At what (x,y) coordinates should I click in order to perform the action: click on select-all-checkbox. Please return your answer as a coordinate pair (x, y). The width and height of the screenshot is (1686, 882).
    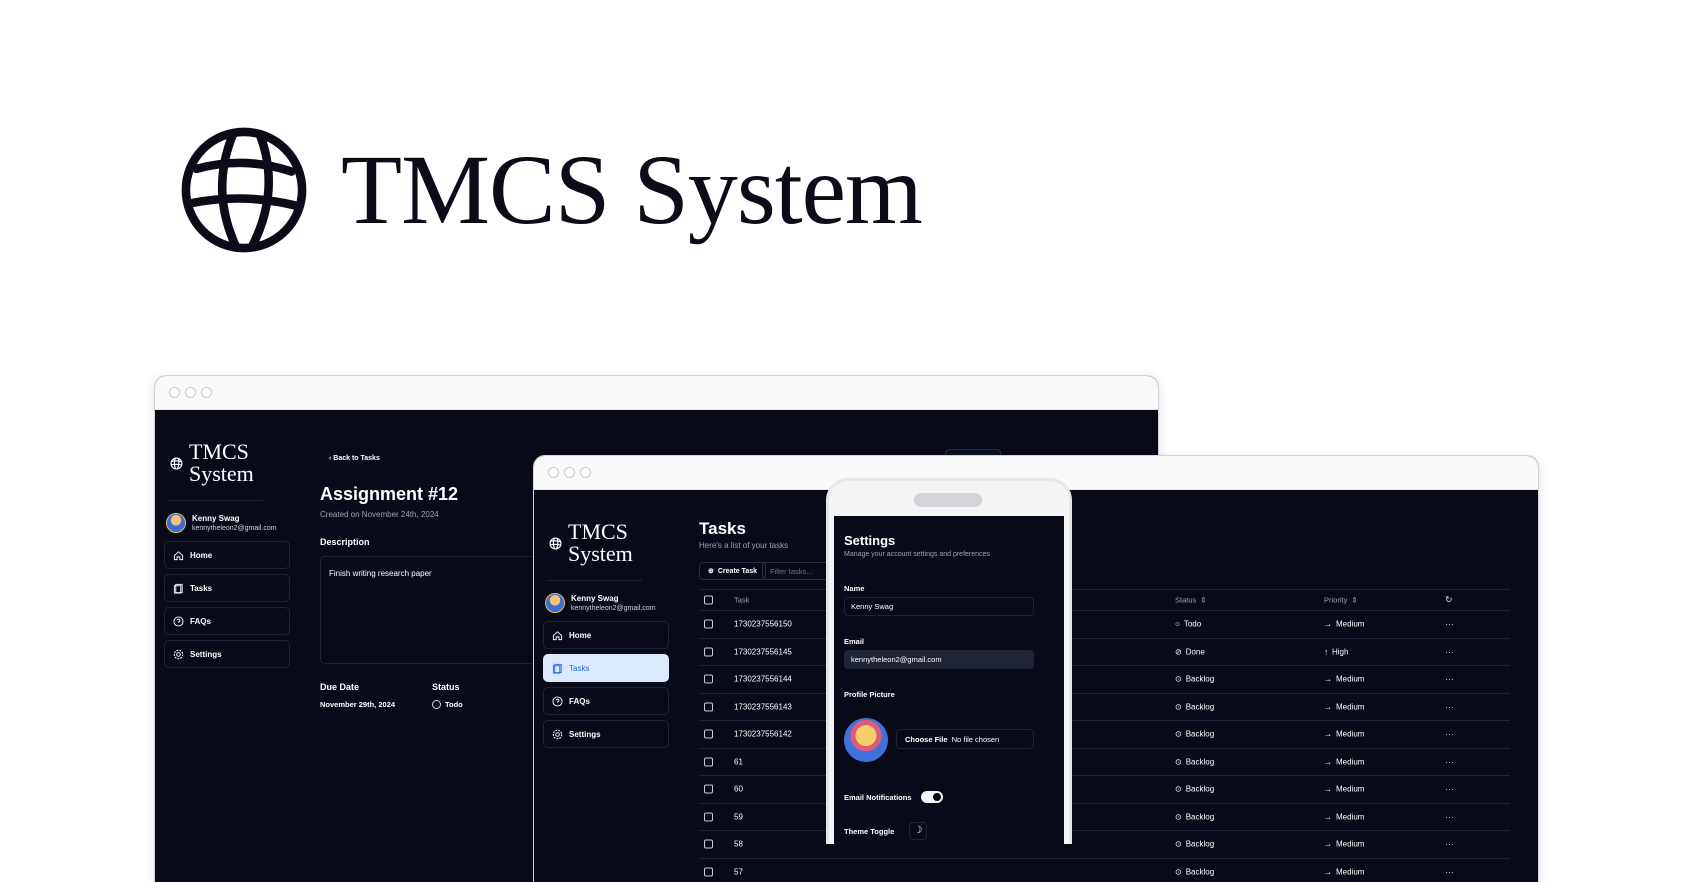
    Looking at the image, I should click on (708, 600).